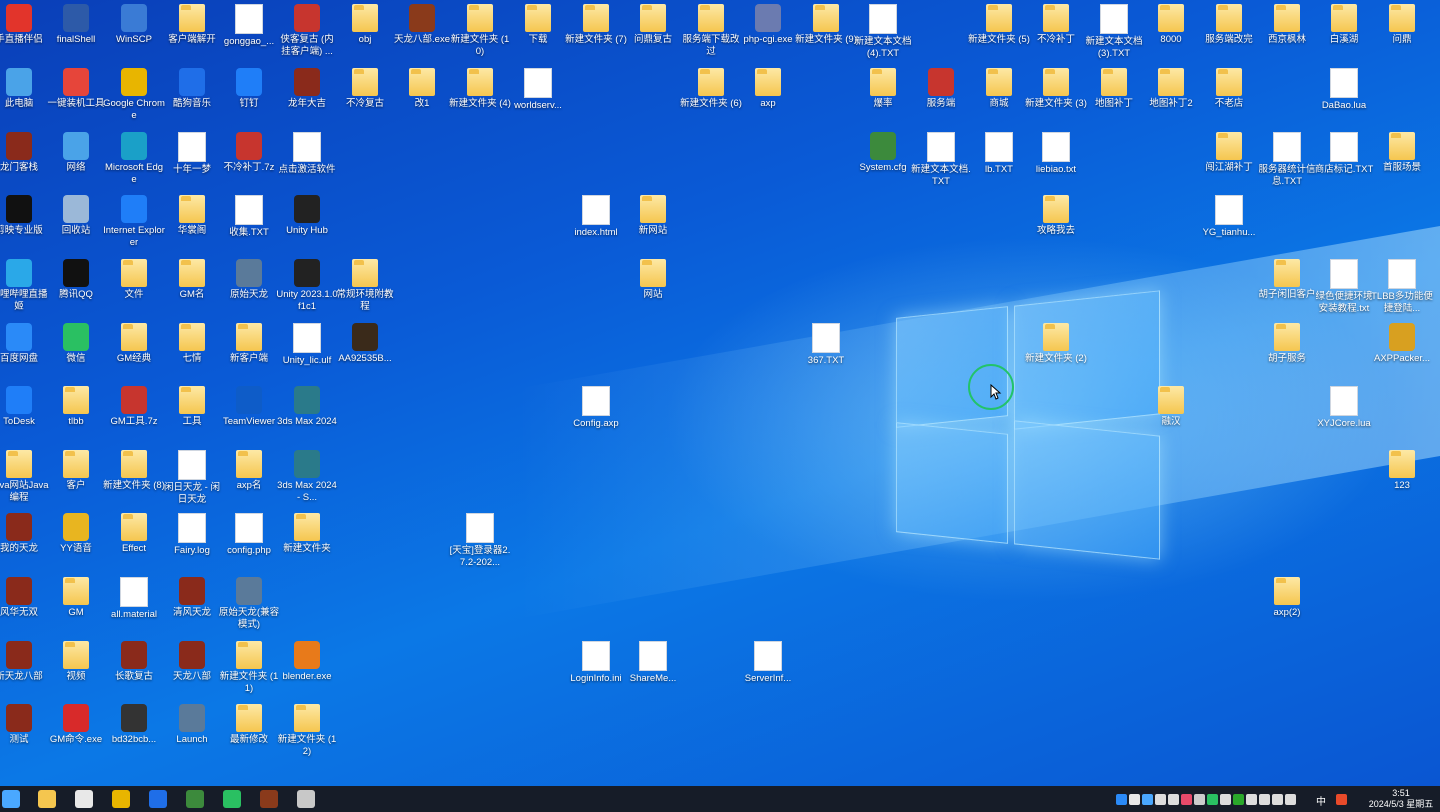 The image size is (1440, 812). I want to click on desktop-icon: 新建文件夹 (3), so click(1056, 88).